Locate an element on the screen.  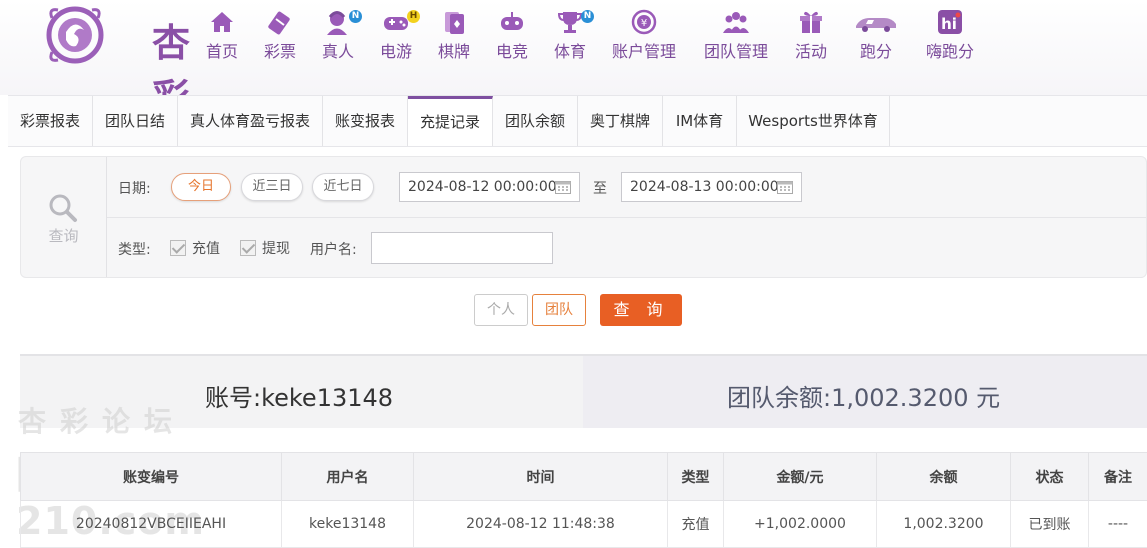
username-input is located at coordinates (462, 248).